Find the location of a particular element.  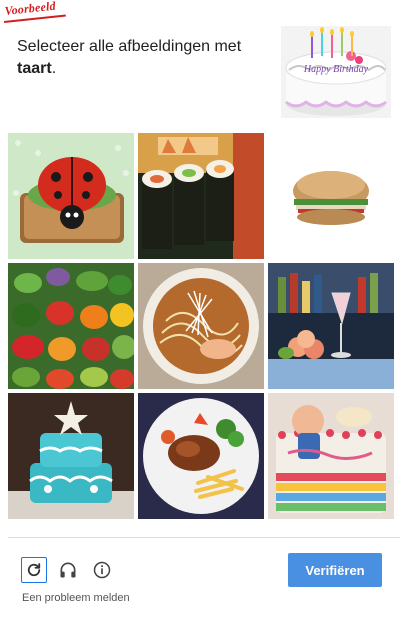

ramen-image is located at coordinates (201, 326).